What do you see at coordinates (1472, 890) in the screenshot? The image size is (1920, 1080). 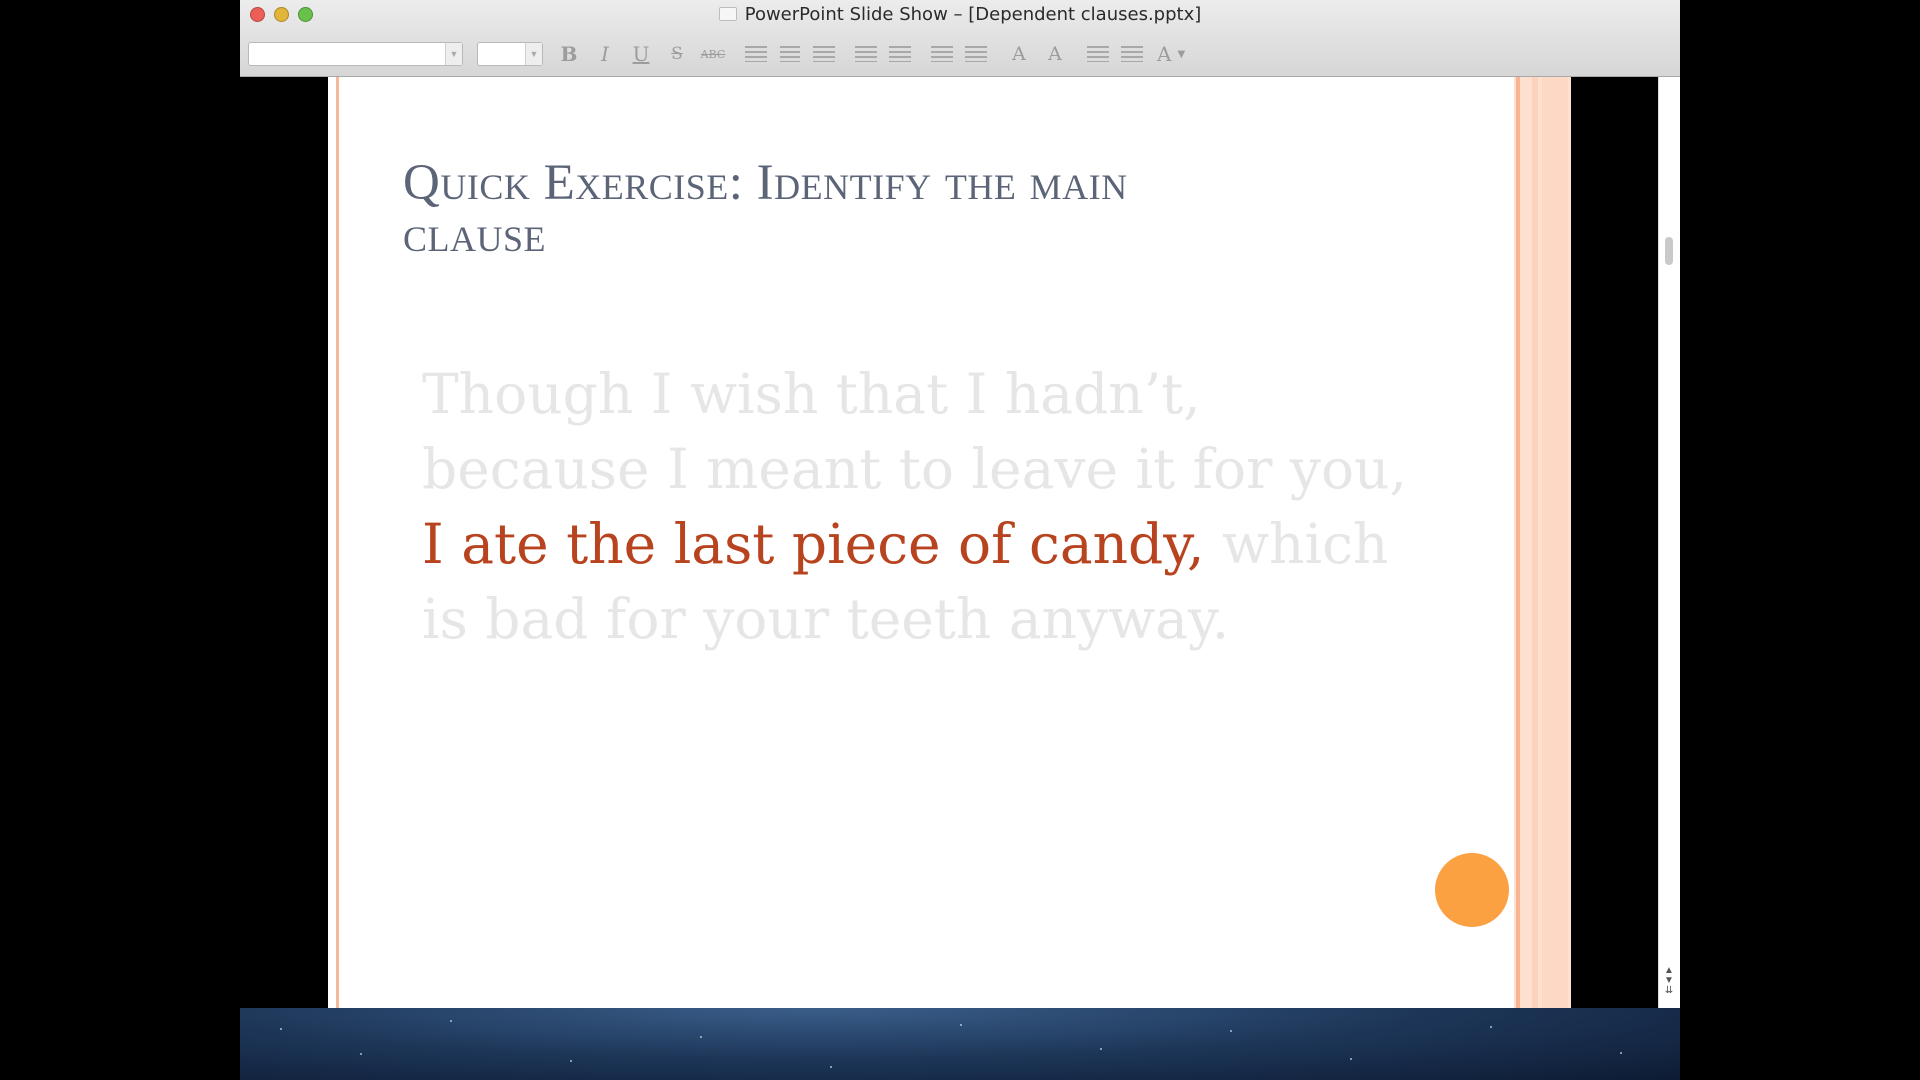 I see `decorative-circle` at bounding box center [1472, 890].